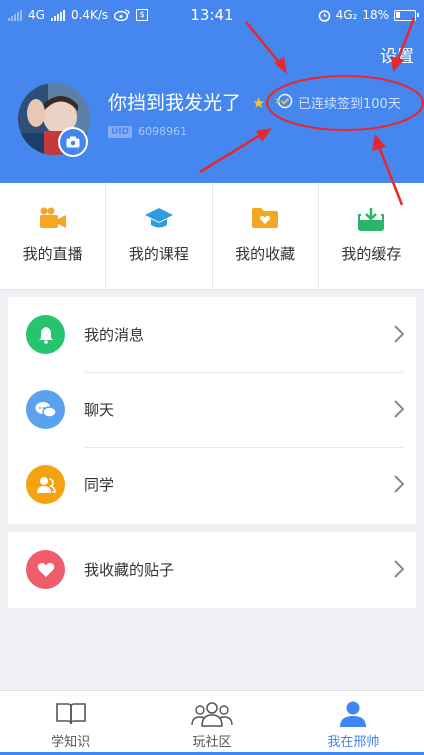  I want to click on checkin-streak: 已连续签到100天, so click(349, 102).